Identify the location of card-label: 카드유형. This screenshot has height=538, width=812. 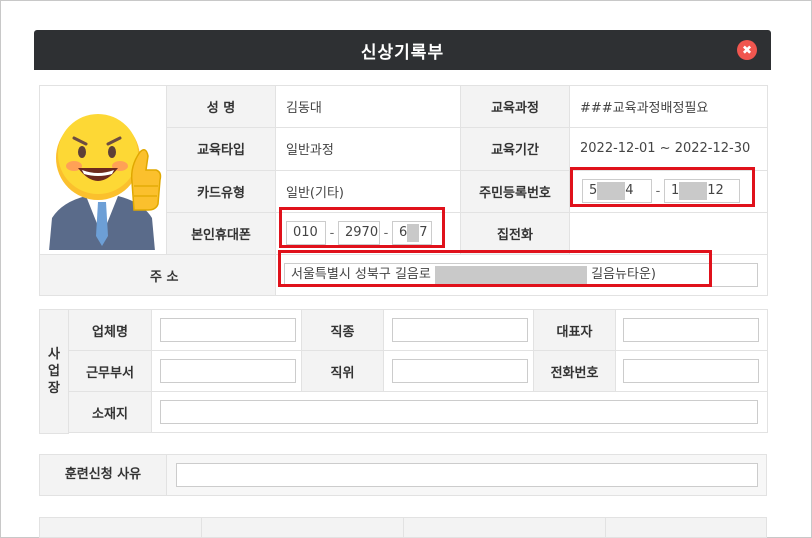
(221, 191).